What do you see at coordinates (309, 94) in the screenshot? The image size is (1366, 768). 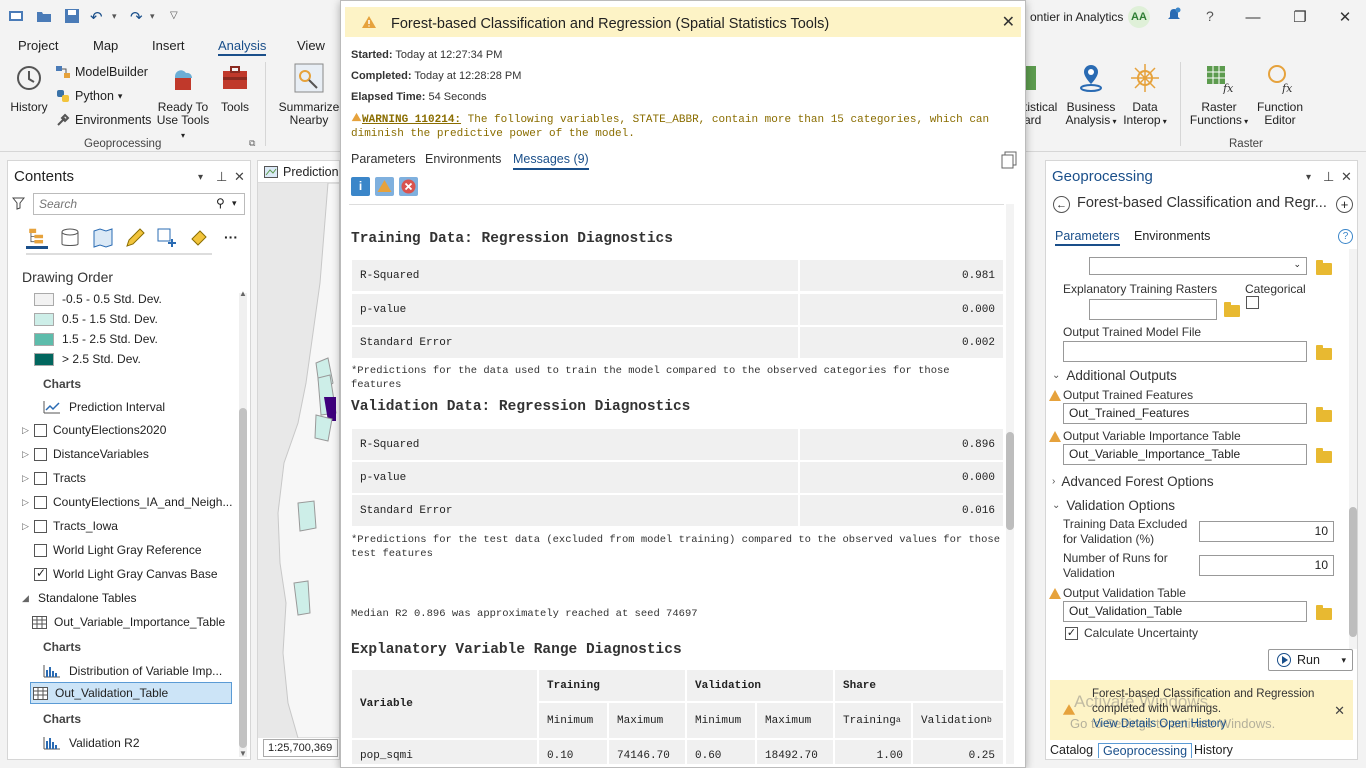 I see `summarize-nearby-button: Summarize Nearby` at bounding box center [309, 94].